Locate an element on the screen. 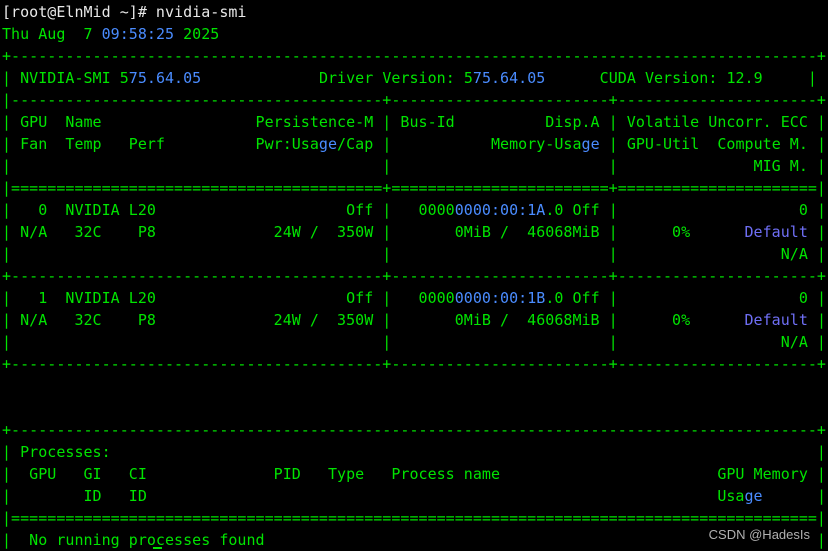  terminal-line: | Processes: | is located at coordinates (415, 452).